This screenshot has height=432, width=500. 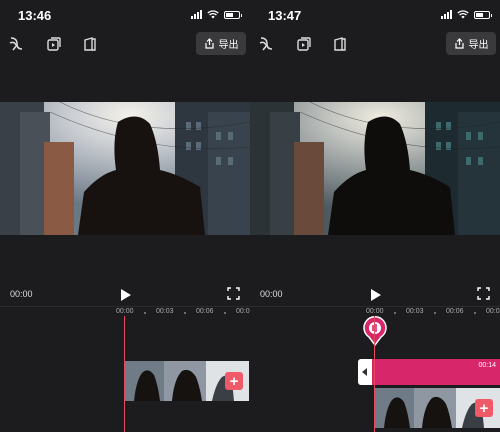 What do you see at coordinates (487, 365) in the screenshot?
I see `audio-clip-duration: 00:14` at bounding box center [487, 365].